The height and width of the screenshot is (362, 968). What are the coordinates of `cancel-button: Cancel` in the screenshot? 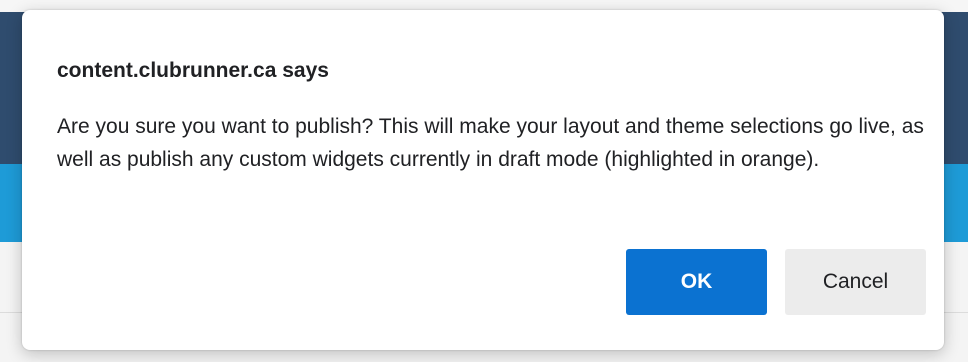 It's located at (855, 282).